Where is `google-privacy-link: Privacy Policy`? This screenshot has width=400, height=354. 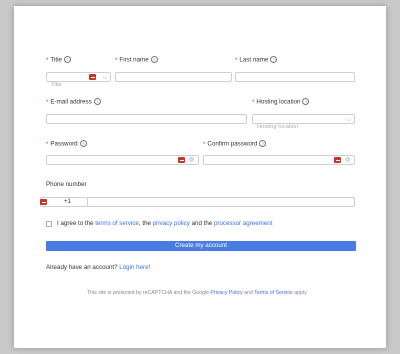 google-privacy-link: Privacy Policy is located at coordinates (226, 293).